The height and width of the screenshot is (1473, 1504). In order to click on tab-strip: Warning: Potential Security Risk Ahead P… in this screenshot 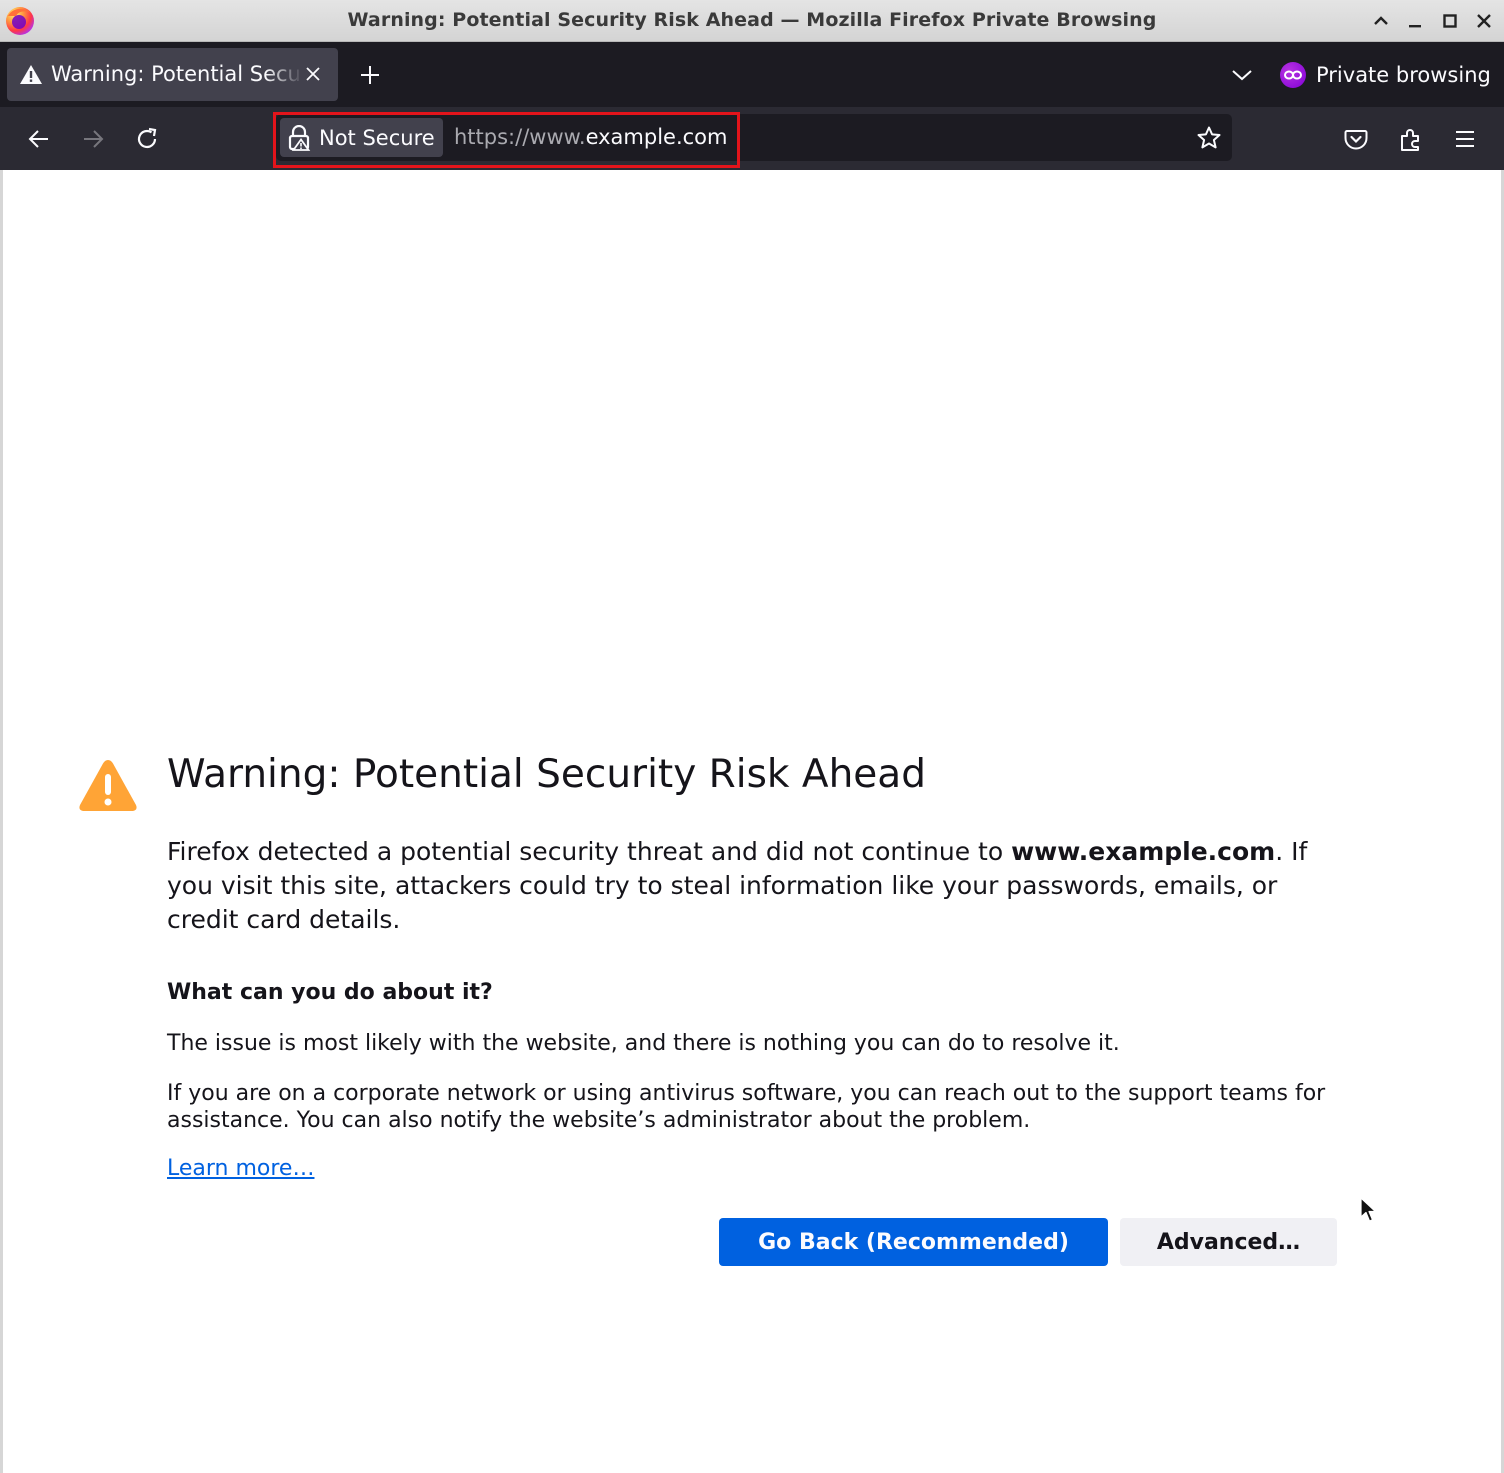, I will do `click(752, 74)`.